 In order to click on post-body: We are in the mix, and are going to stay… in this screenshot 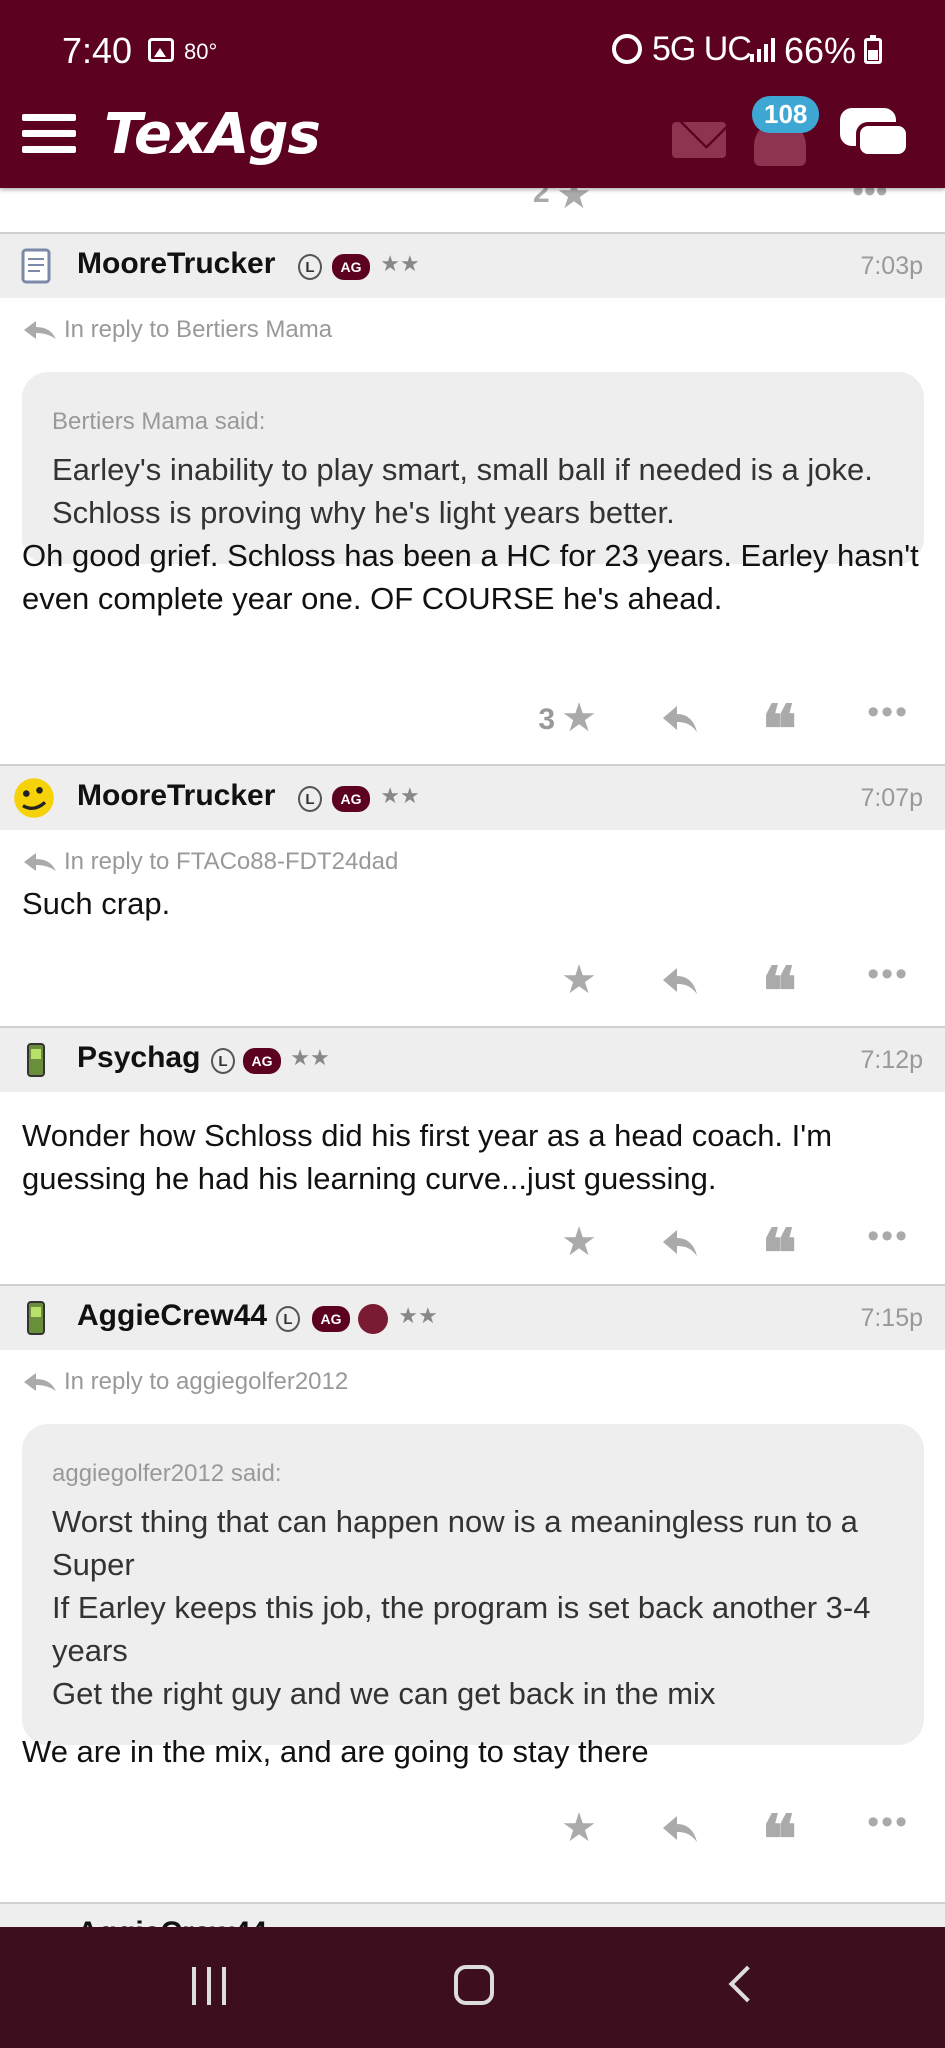, I will do `click(335, 1751)`.